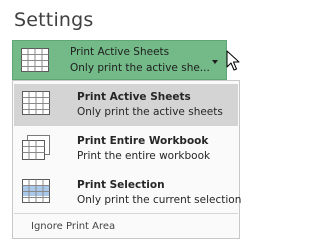  I want to click on entire-workbook-icon, so click(36, 150).